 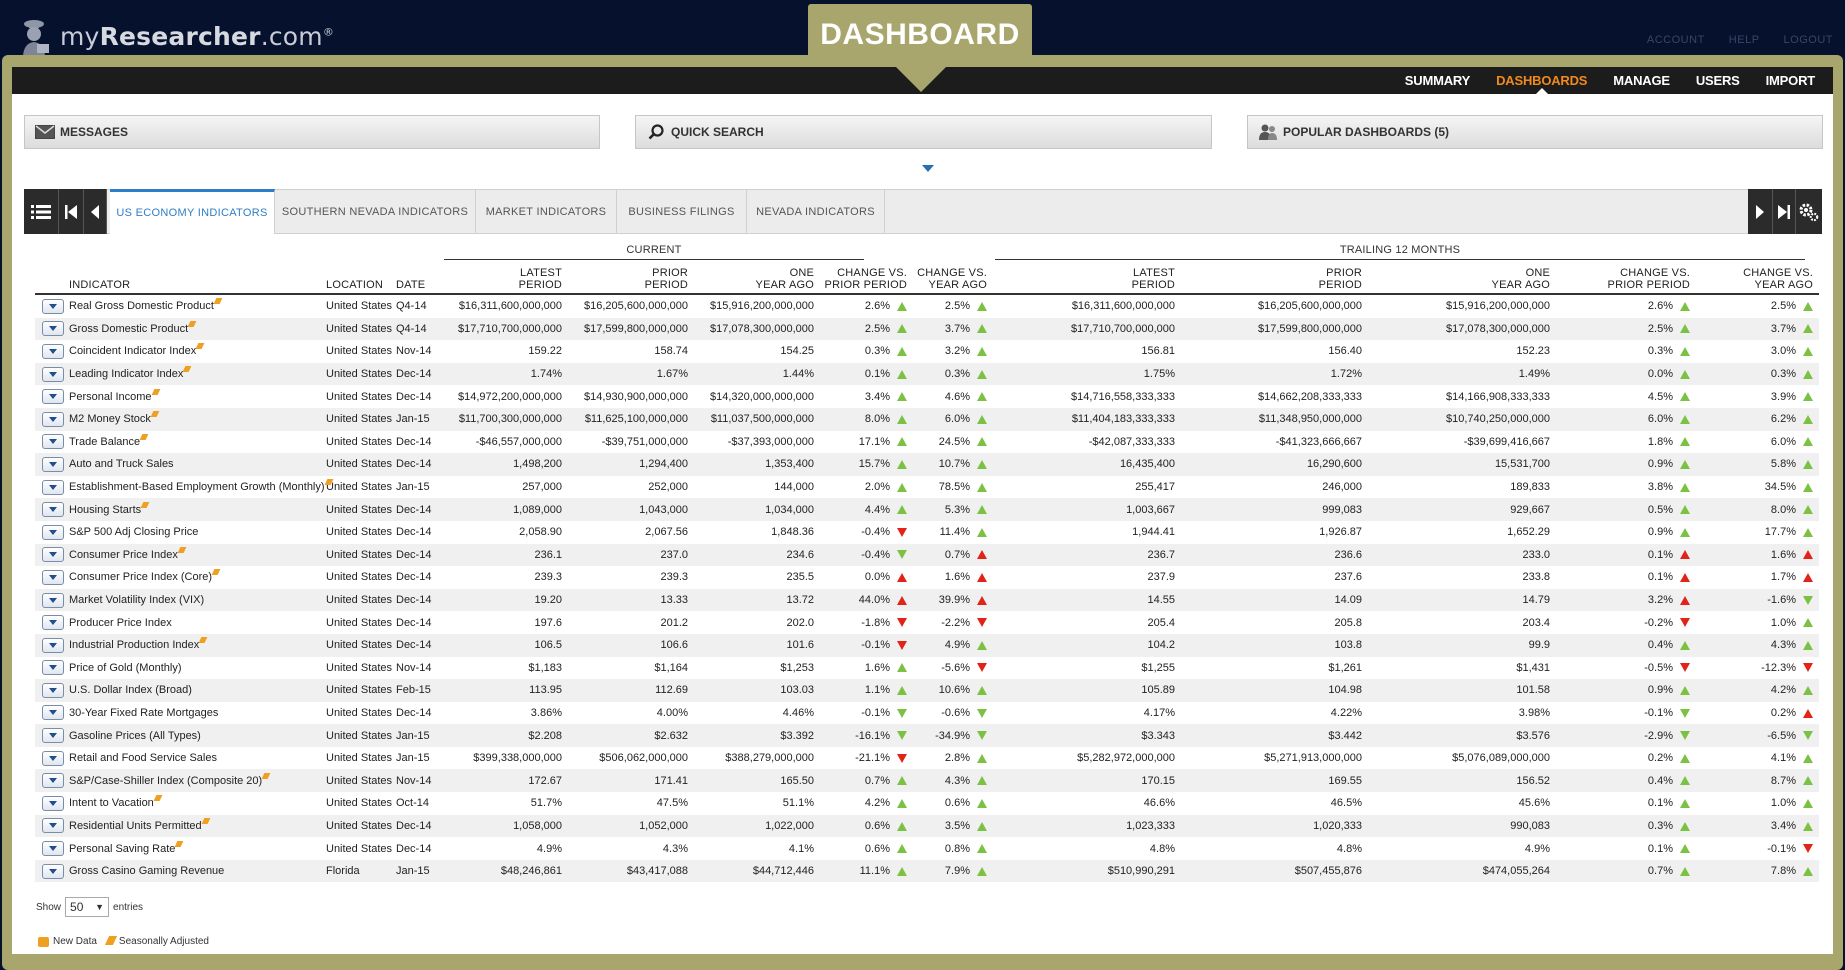 What do you see at coordinates (193, 419) in the screenshot?
I see `indicator-cell: M2 Money Stock` at bounding box center [193, 419].